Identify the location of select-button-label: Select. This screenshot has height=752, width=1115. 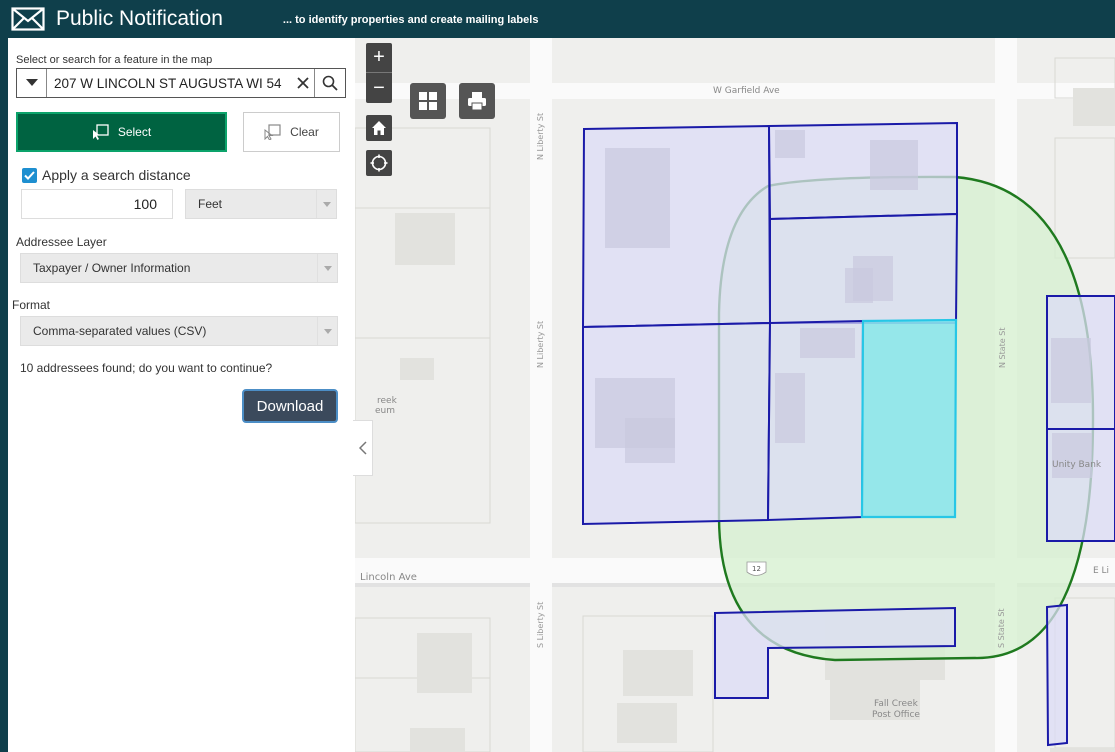
(134, 132).